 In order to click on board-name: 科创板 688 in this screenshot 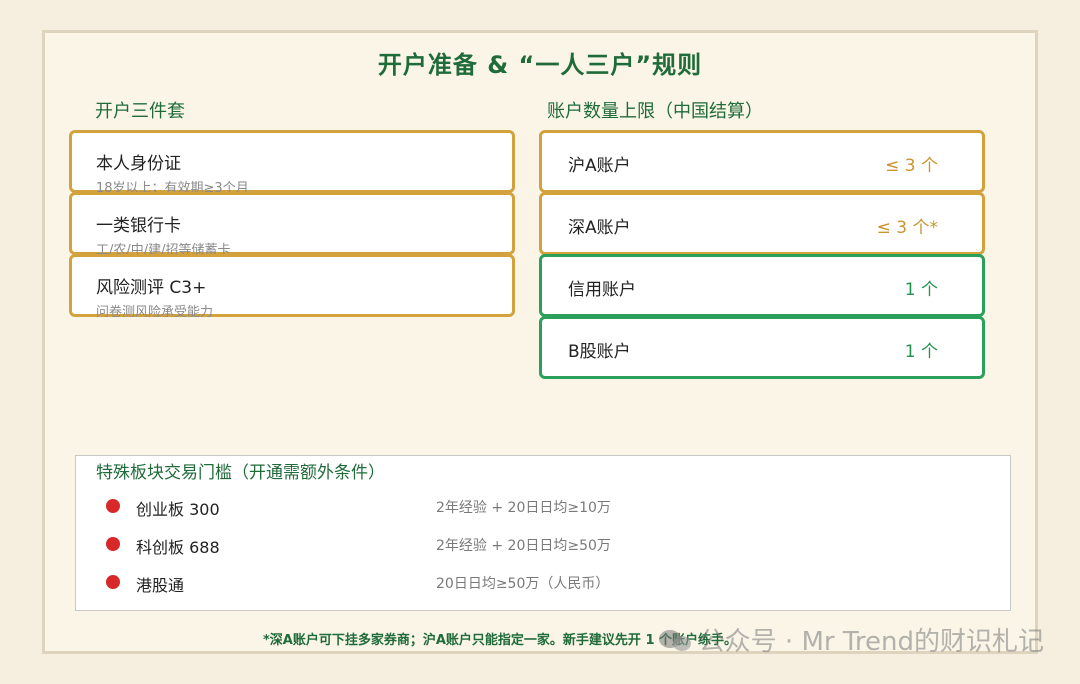, I will do `click(178, 547)`.